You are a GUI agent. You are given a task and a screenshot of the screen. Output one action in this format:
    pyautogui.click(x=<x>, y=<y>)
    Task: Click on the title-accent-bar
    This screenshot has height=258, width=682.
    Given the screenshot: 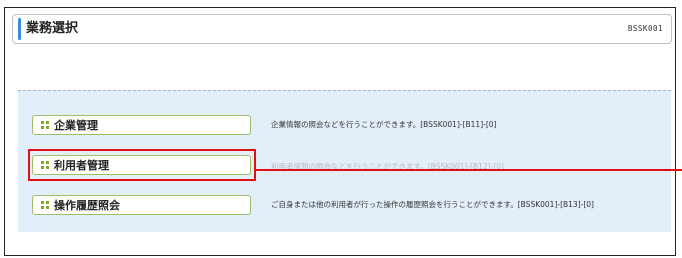 What is the action you would take?
    pyautogui.click(x=19, y=29)
    